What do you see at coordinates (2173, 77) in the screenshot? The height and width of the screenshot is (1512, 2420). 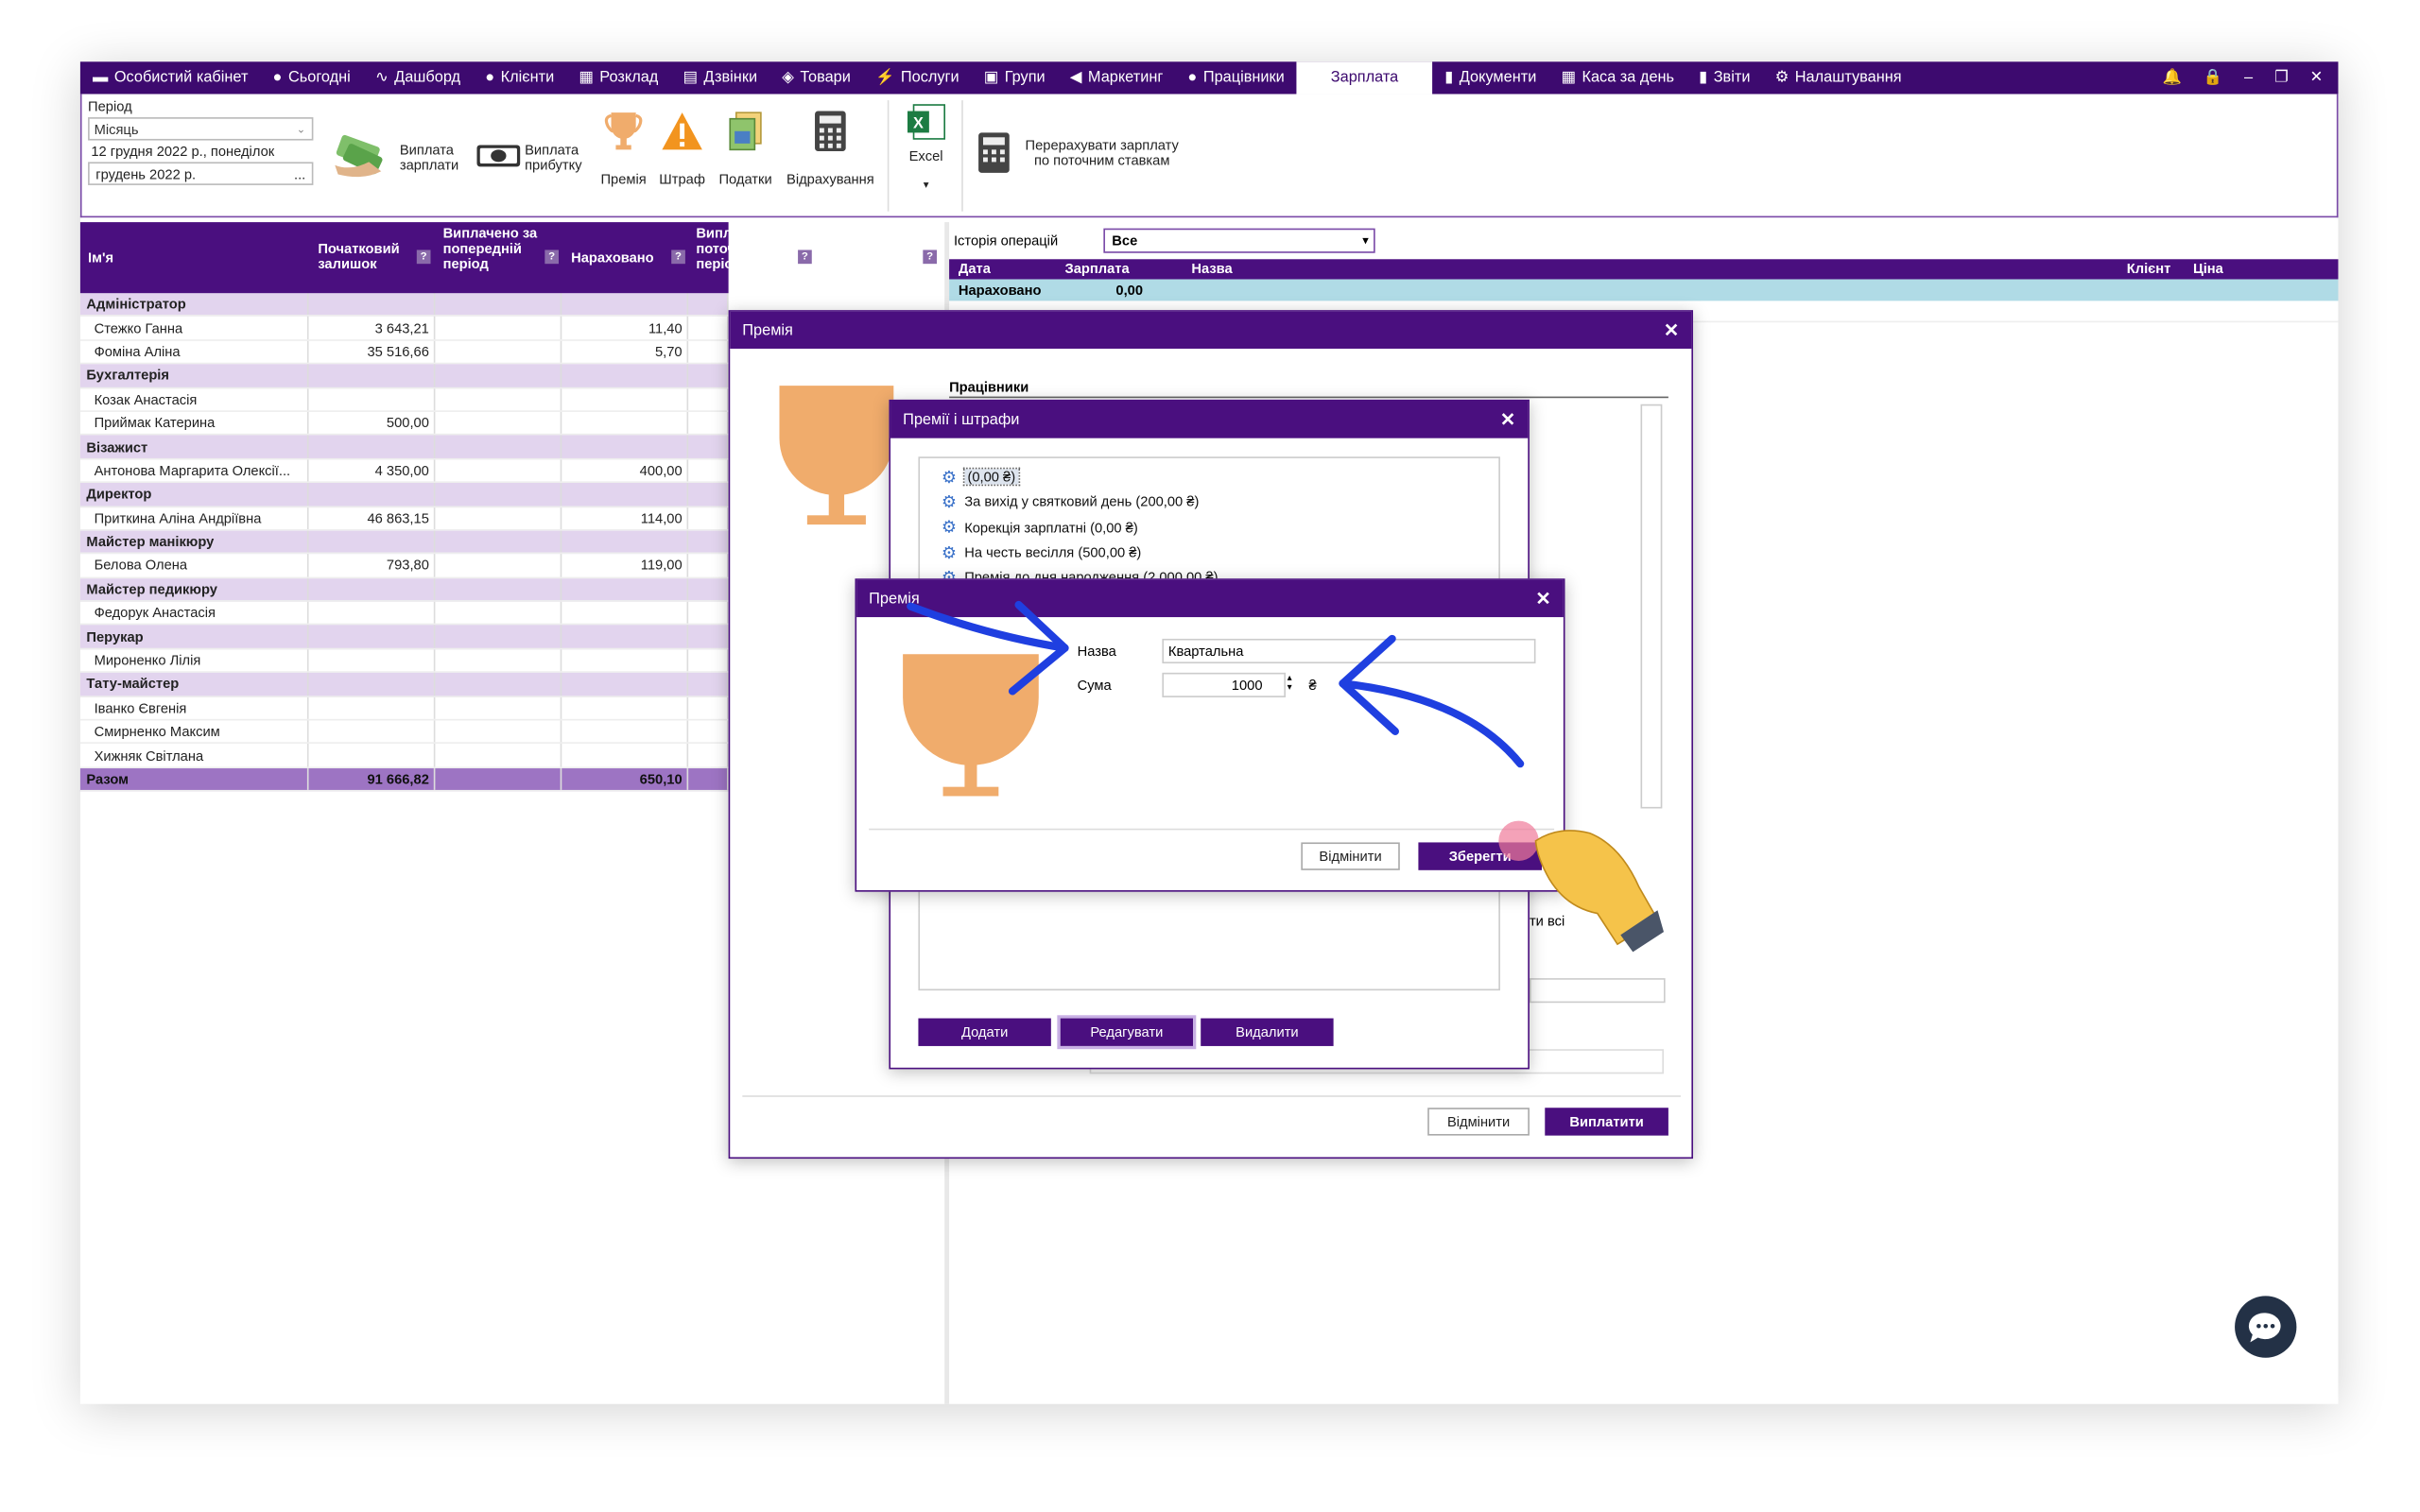 I see `bell-icon: 🔔` at bounding box center [2173, 77].